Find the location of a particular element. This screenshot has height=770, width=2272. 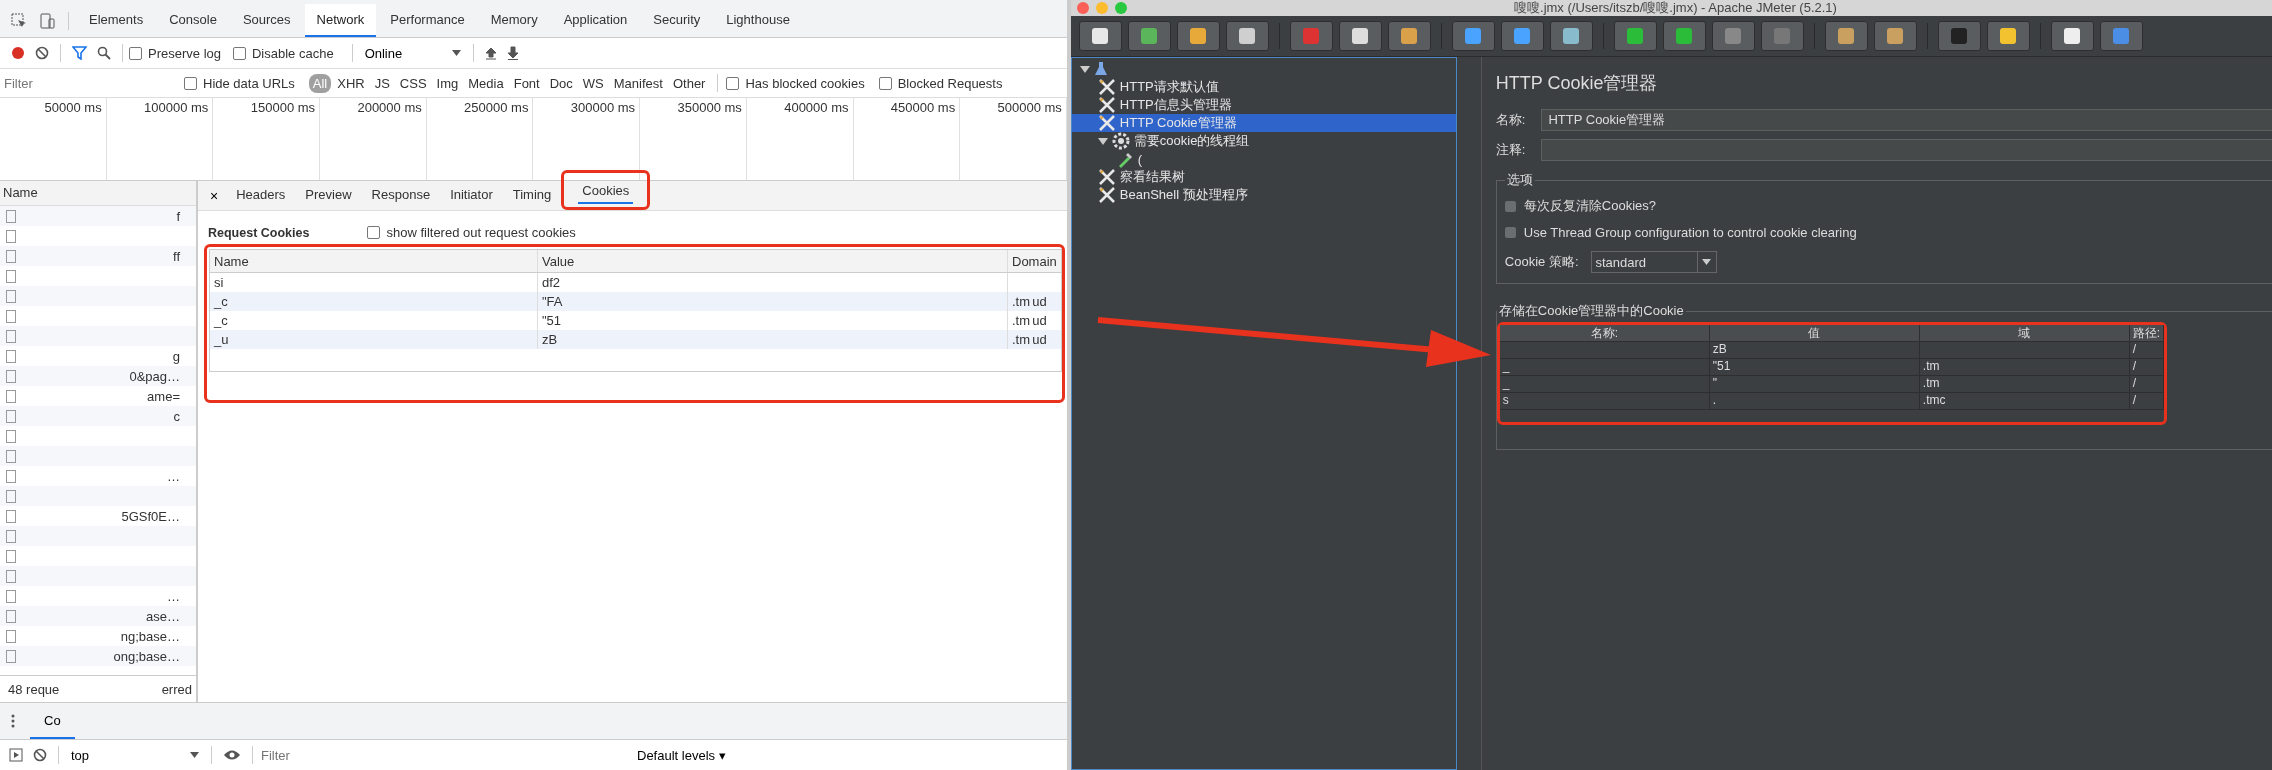

drawer-tab: Co is located at coordinates (52, 721).